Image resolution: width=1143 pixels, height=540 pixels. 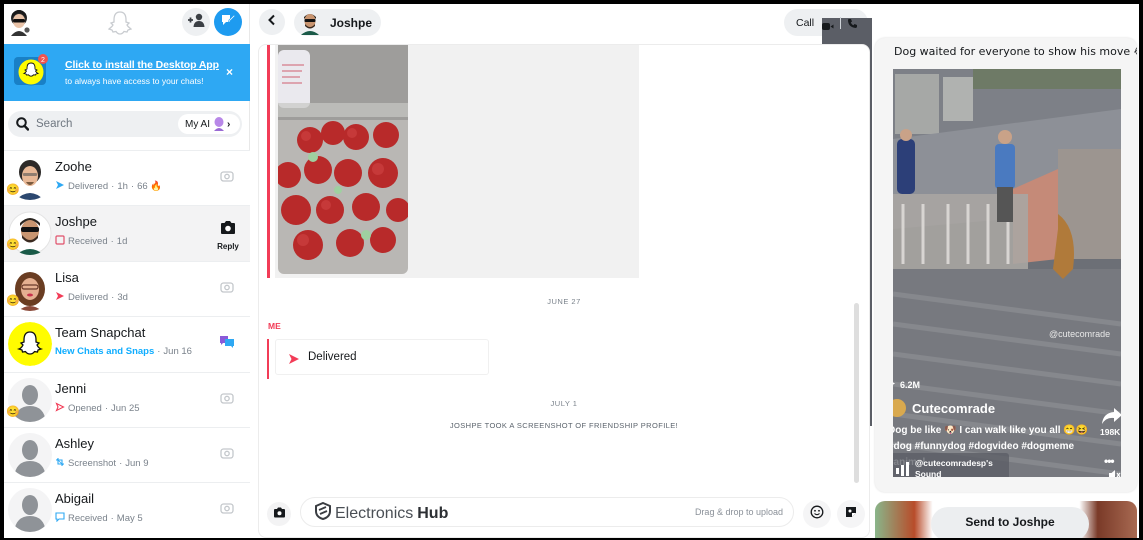 I want to click on chat-status: Delivered · 1h · 66 🔥, so click(x=108, y=186).